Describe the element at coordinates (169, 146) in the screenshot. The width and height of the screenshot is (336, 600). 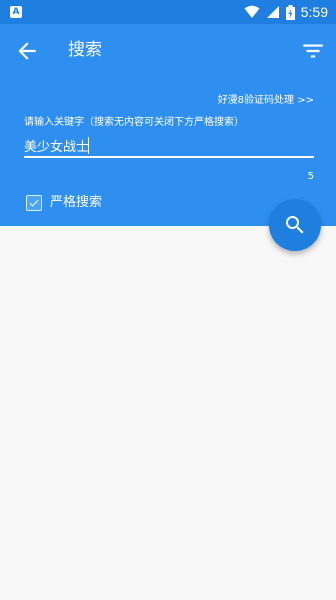
I see `search-input` at that location.